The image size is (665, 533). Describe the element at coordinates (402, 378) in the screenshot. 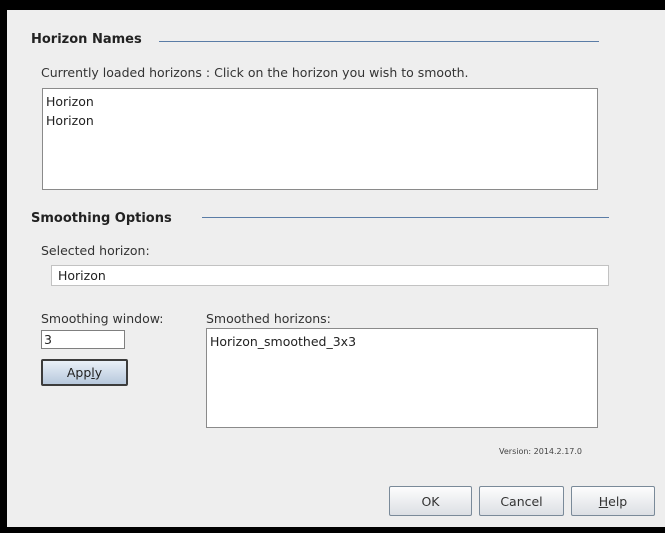

I see `smoothed-horizons-list: Horizon_smoothed_3x3` at that location.